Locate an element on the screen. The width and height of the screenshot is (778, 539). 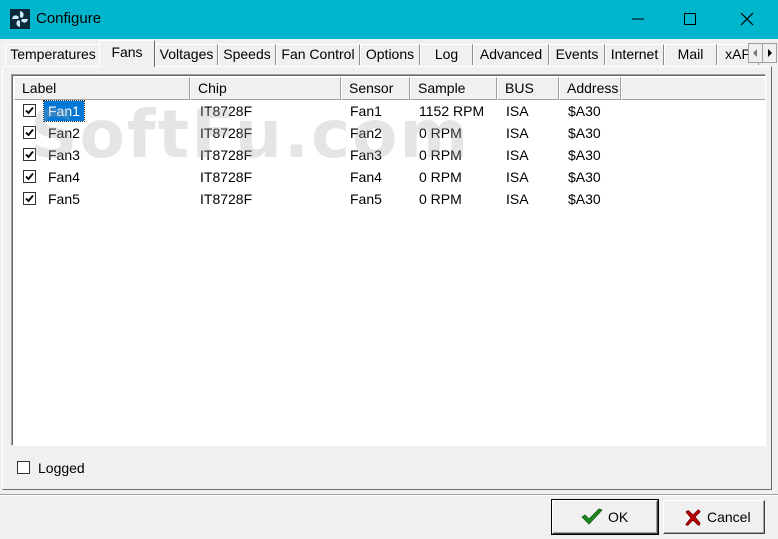
minimize-icon is located at coordinates (638, 19).